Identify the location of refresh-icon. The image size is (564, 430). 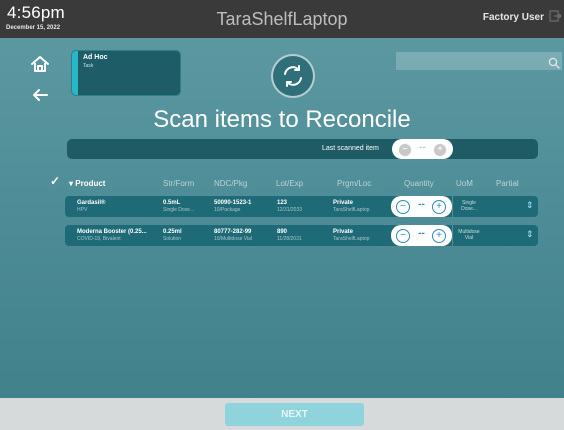
(293, 76).